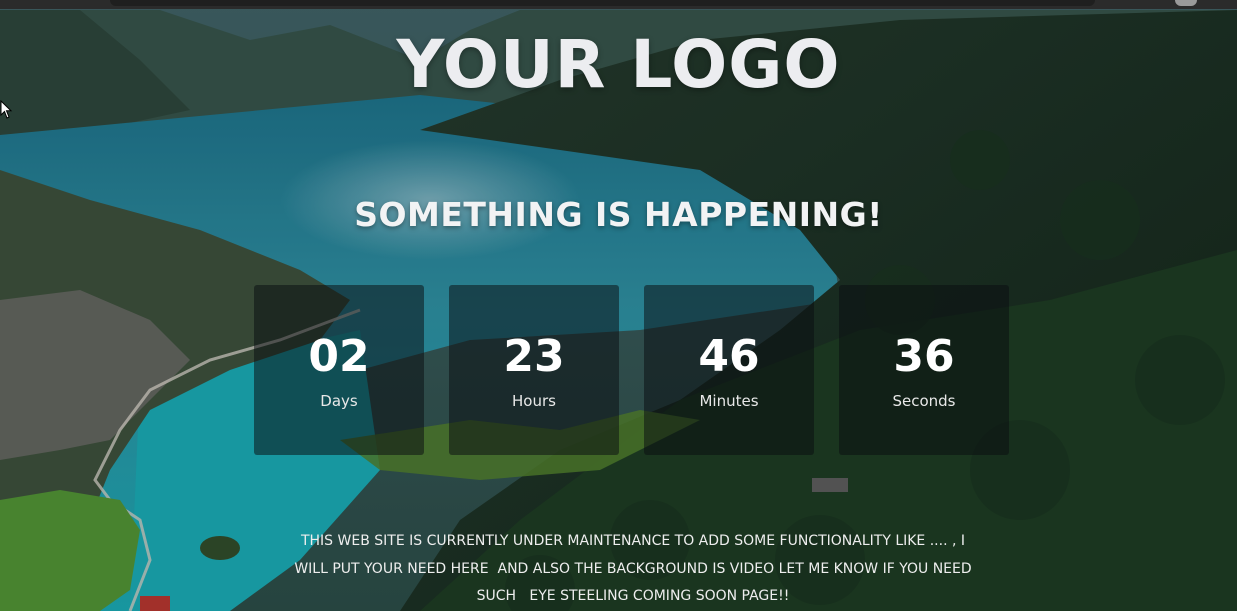  What do you see at coordinates (534, 356) in the screenshot?
I see `countdown-value: 23` at bounding box center [534, 356].